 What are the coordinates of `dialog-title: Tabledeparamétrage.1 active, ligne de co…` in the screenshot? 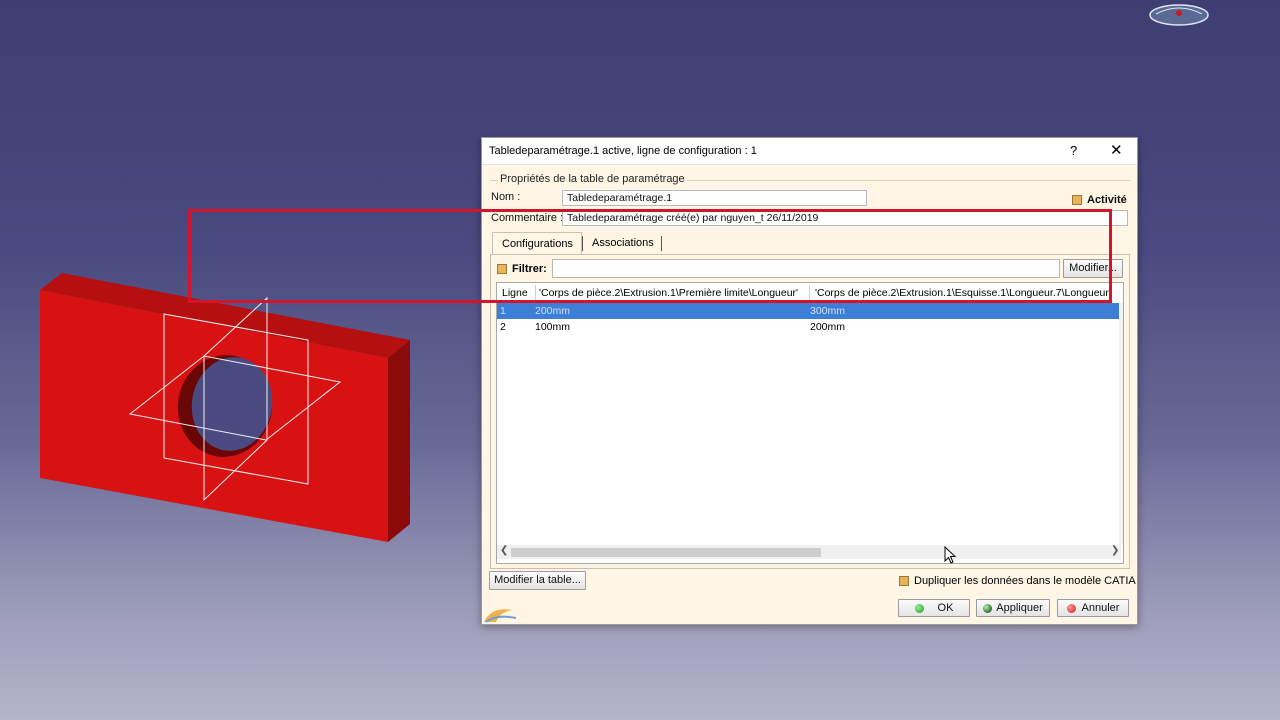 It's located at (623, 151).